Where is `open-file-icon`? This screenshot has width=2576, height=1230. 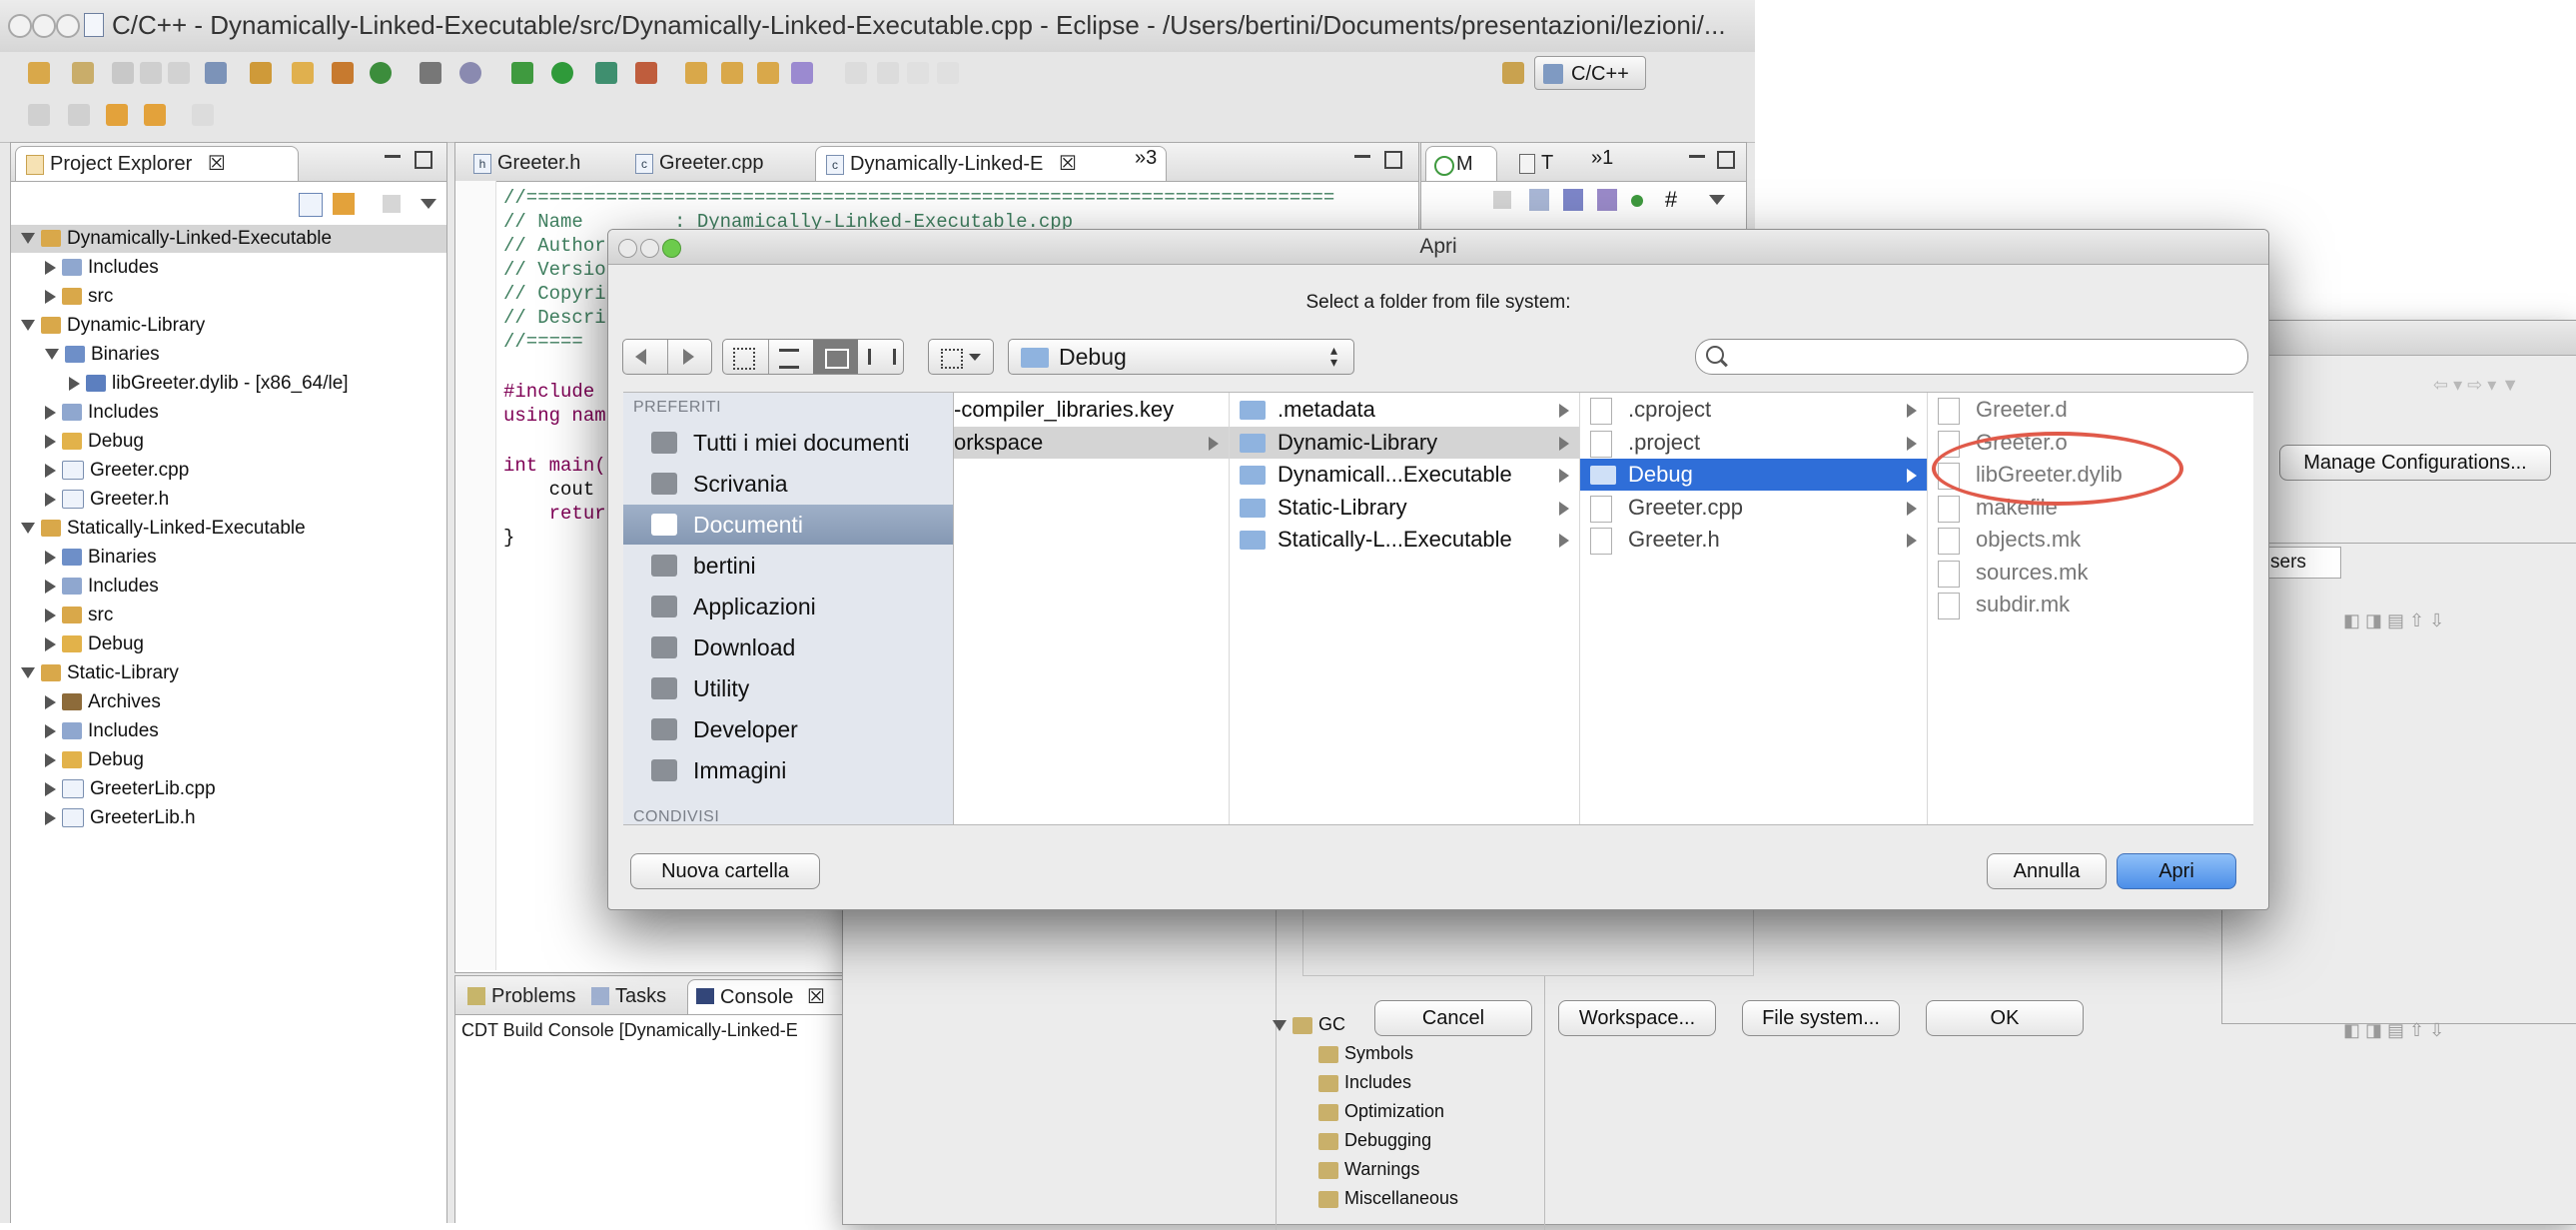 open-file-icon is located at coordinates (768, 73).